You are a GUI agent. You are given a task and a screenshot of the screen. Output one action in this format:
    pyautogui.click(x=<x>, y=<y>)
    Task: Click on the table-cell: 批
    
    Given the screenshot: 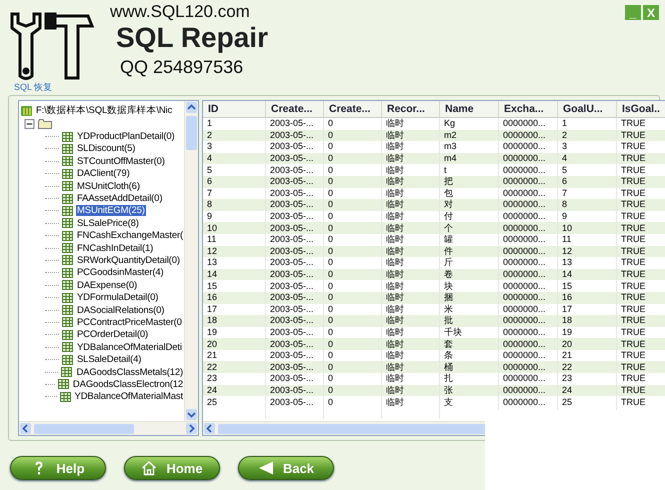 What is the action you would take?
    pyautogui.click(x=469, y=321)
    